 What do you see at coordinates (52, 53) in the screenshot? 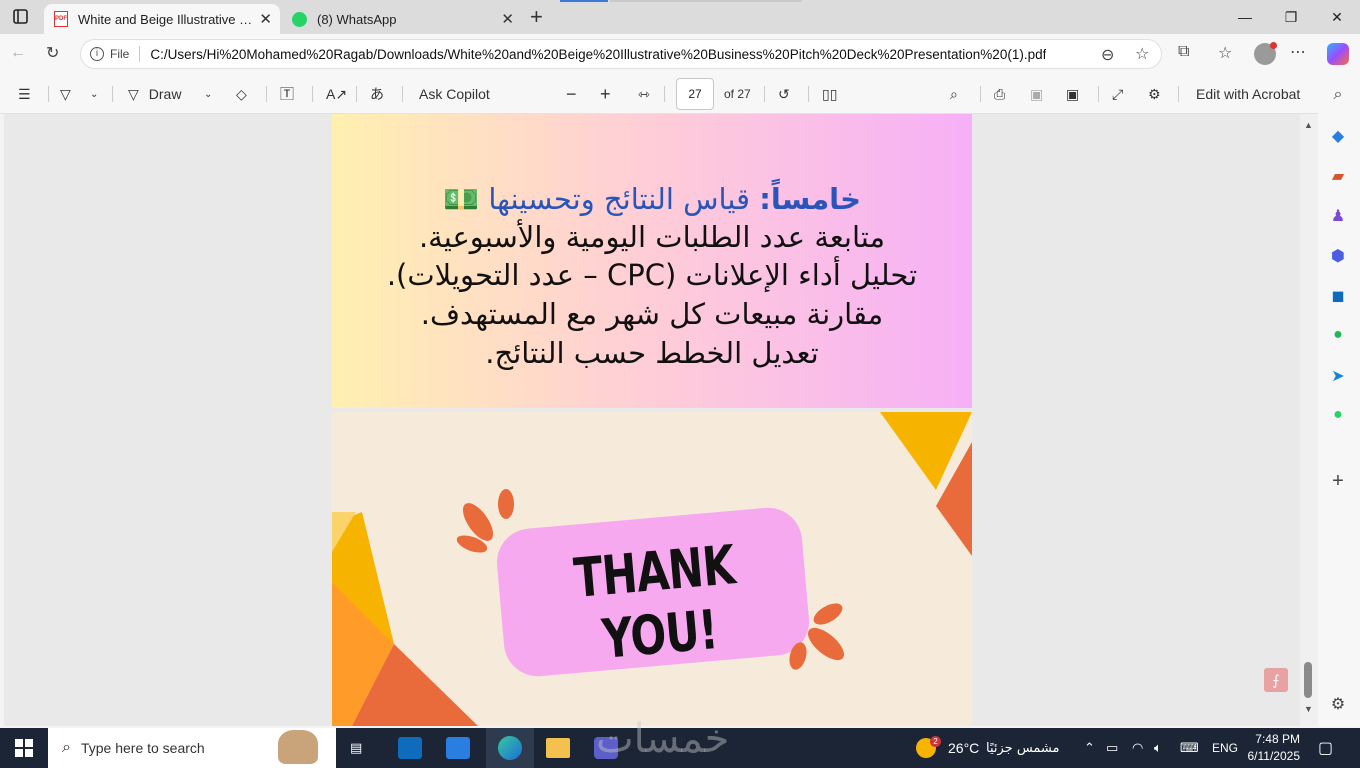
I see `refresh-icon: ↻` at bounding box center [52, 53].